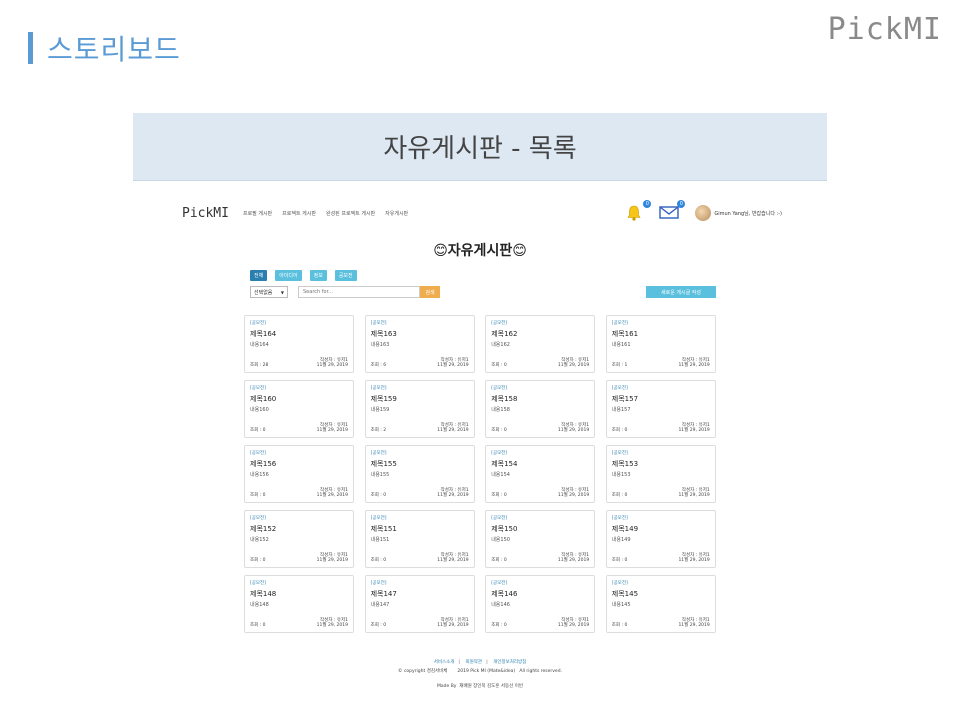 The image size is (960, 720). What do you see at coordinates (396, 213) in the screenshot?
I see `nav-free-board: 자유게시판` at bounding box center [396, 213].